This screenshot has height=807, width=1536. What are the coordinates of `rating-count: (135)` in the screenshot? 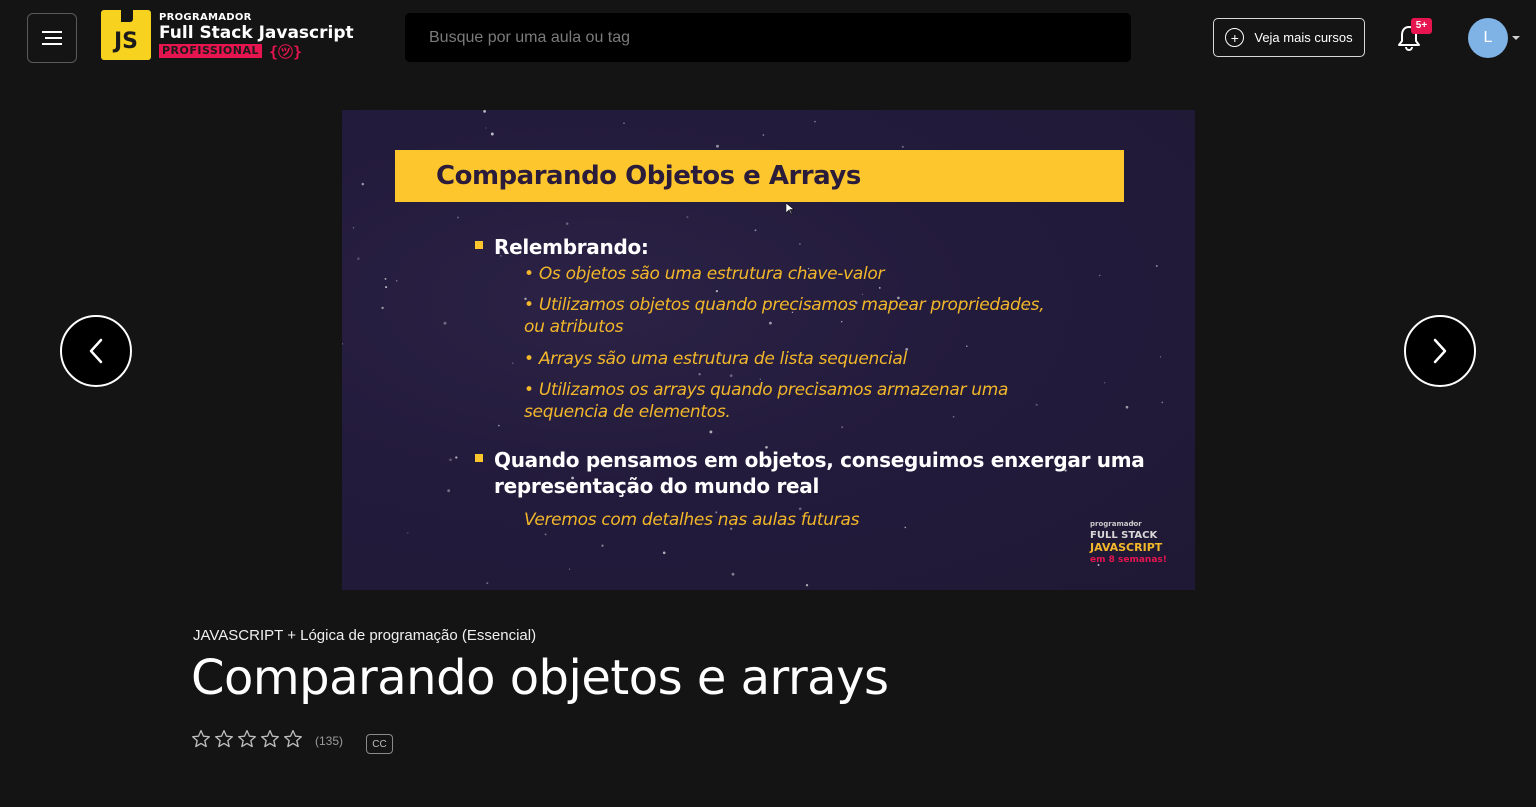 It's located at (329, 741).